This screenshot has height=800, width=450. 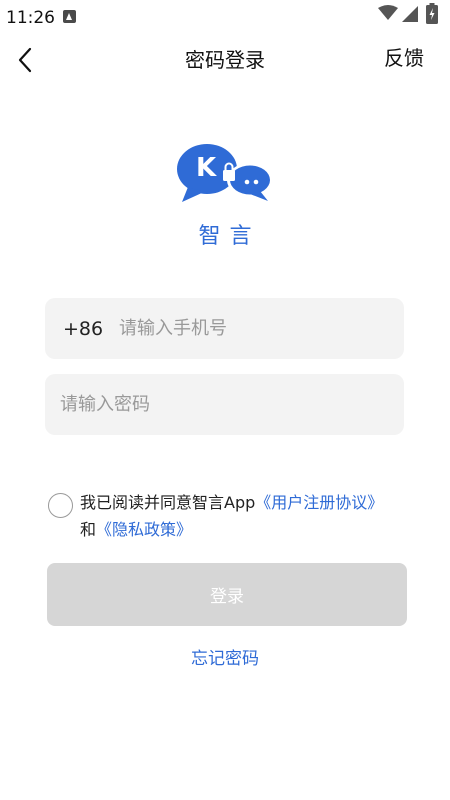 What do you see at coordinates (225, 173) in the screenshot?
I see `app-logo: K` at bounding box center [225, 173].